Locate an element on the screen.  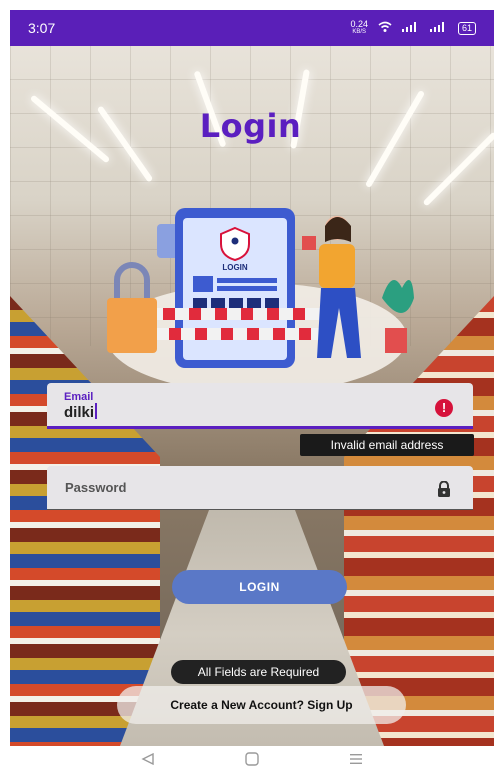
status-time: 3:07 is located at coordinates (42, 28).